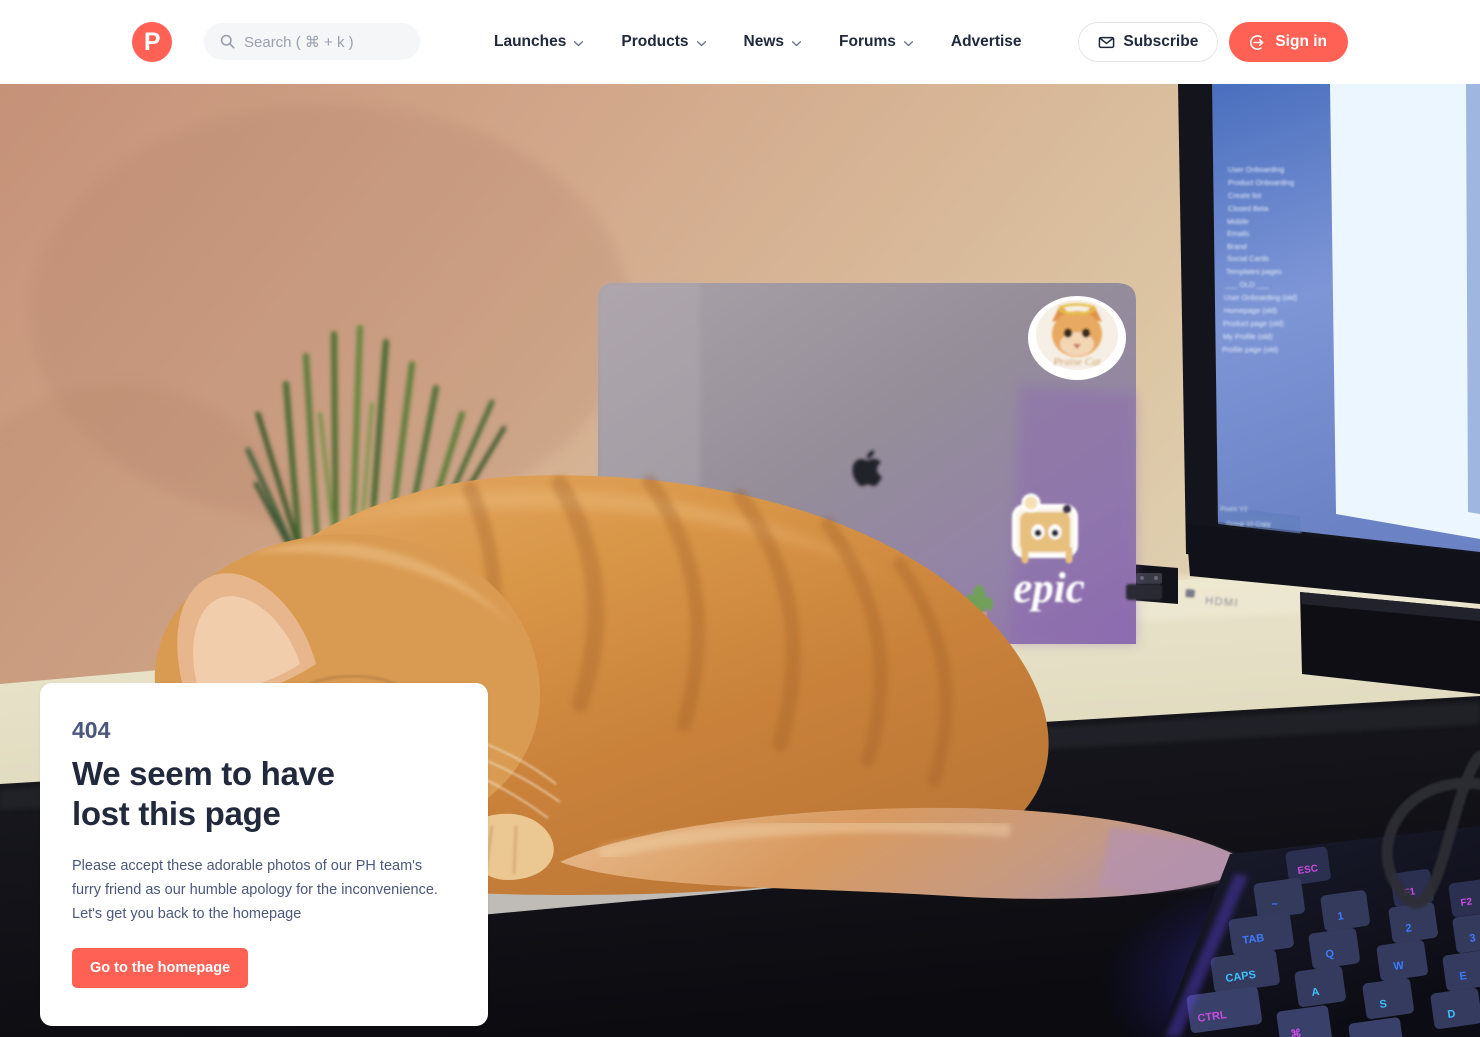 The width and height of the screenshot is (1480, 1037). I want to click on svg-text: Product page (old), so click(1253, 323).